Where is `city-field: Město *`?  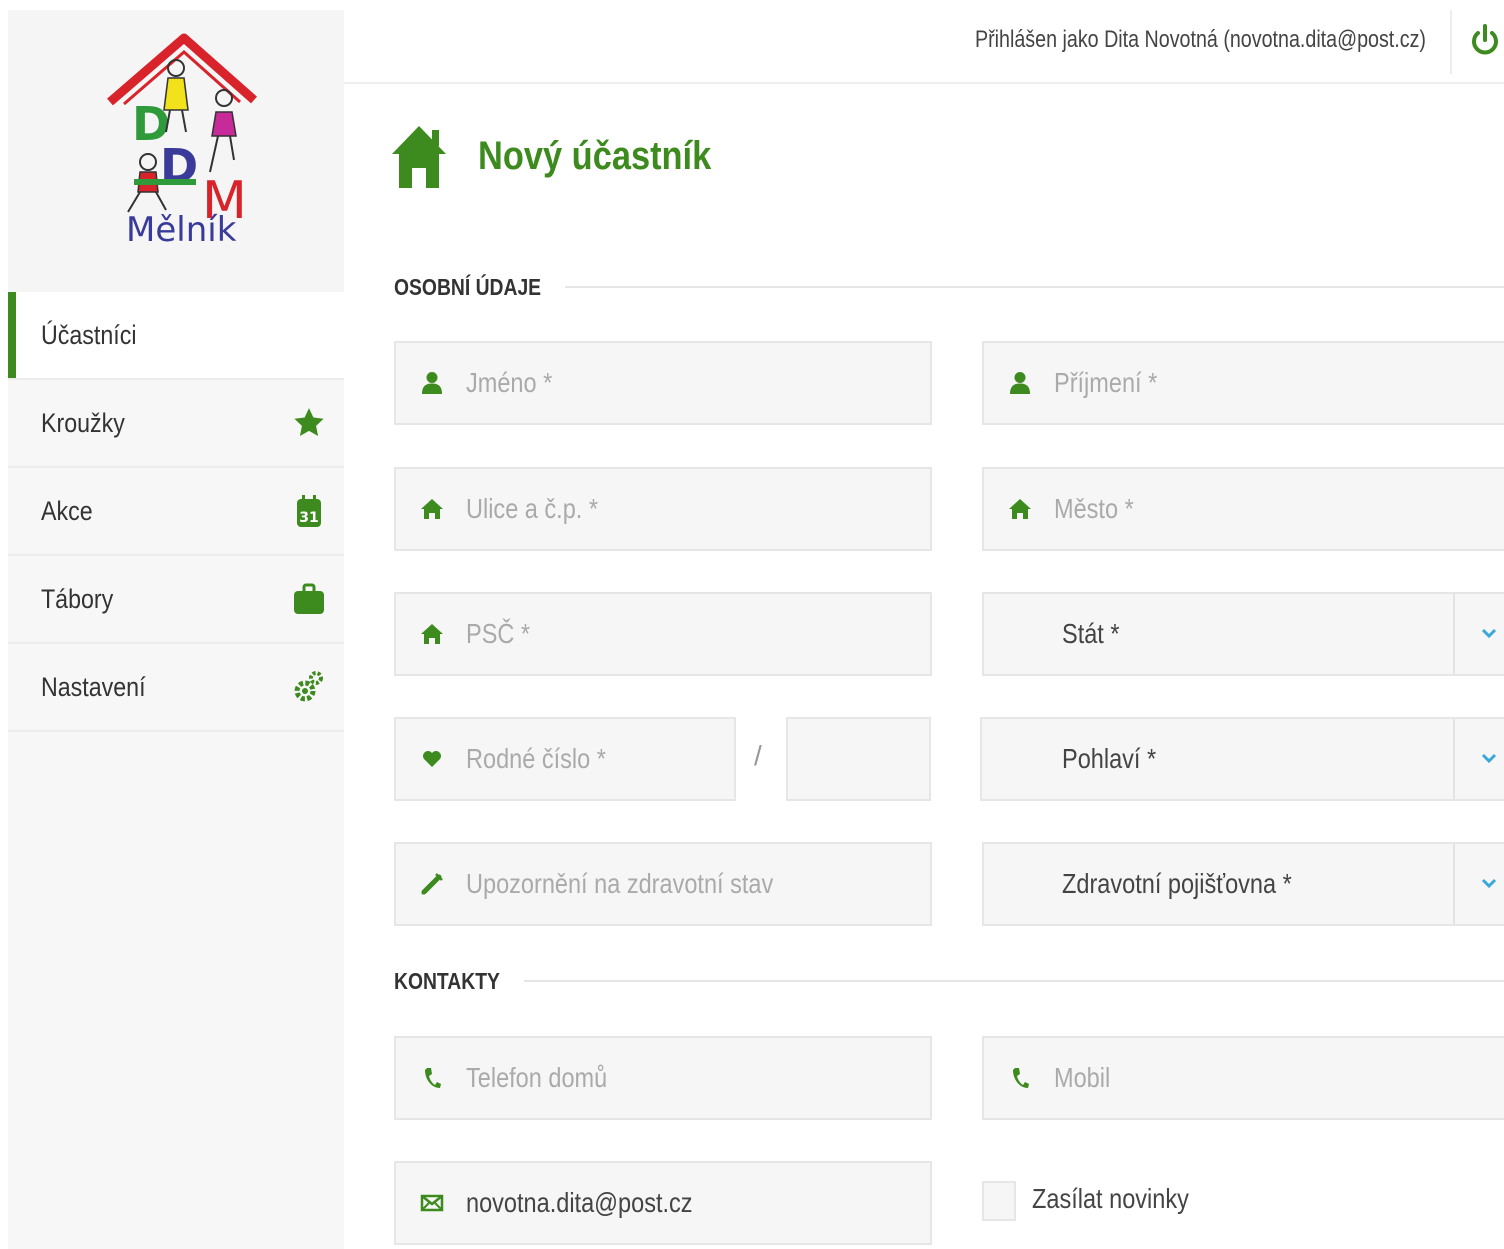 city-field: Město * is located at coordinates (1243, 509).